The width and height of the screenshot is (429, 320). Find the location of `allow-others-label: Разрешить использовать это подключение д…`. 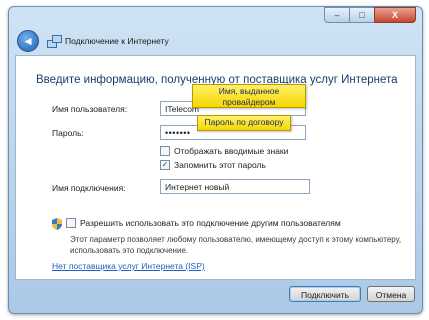

allow-others-label: Разрешить использовать это подключение д… is located at coordinates (210, 223).